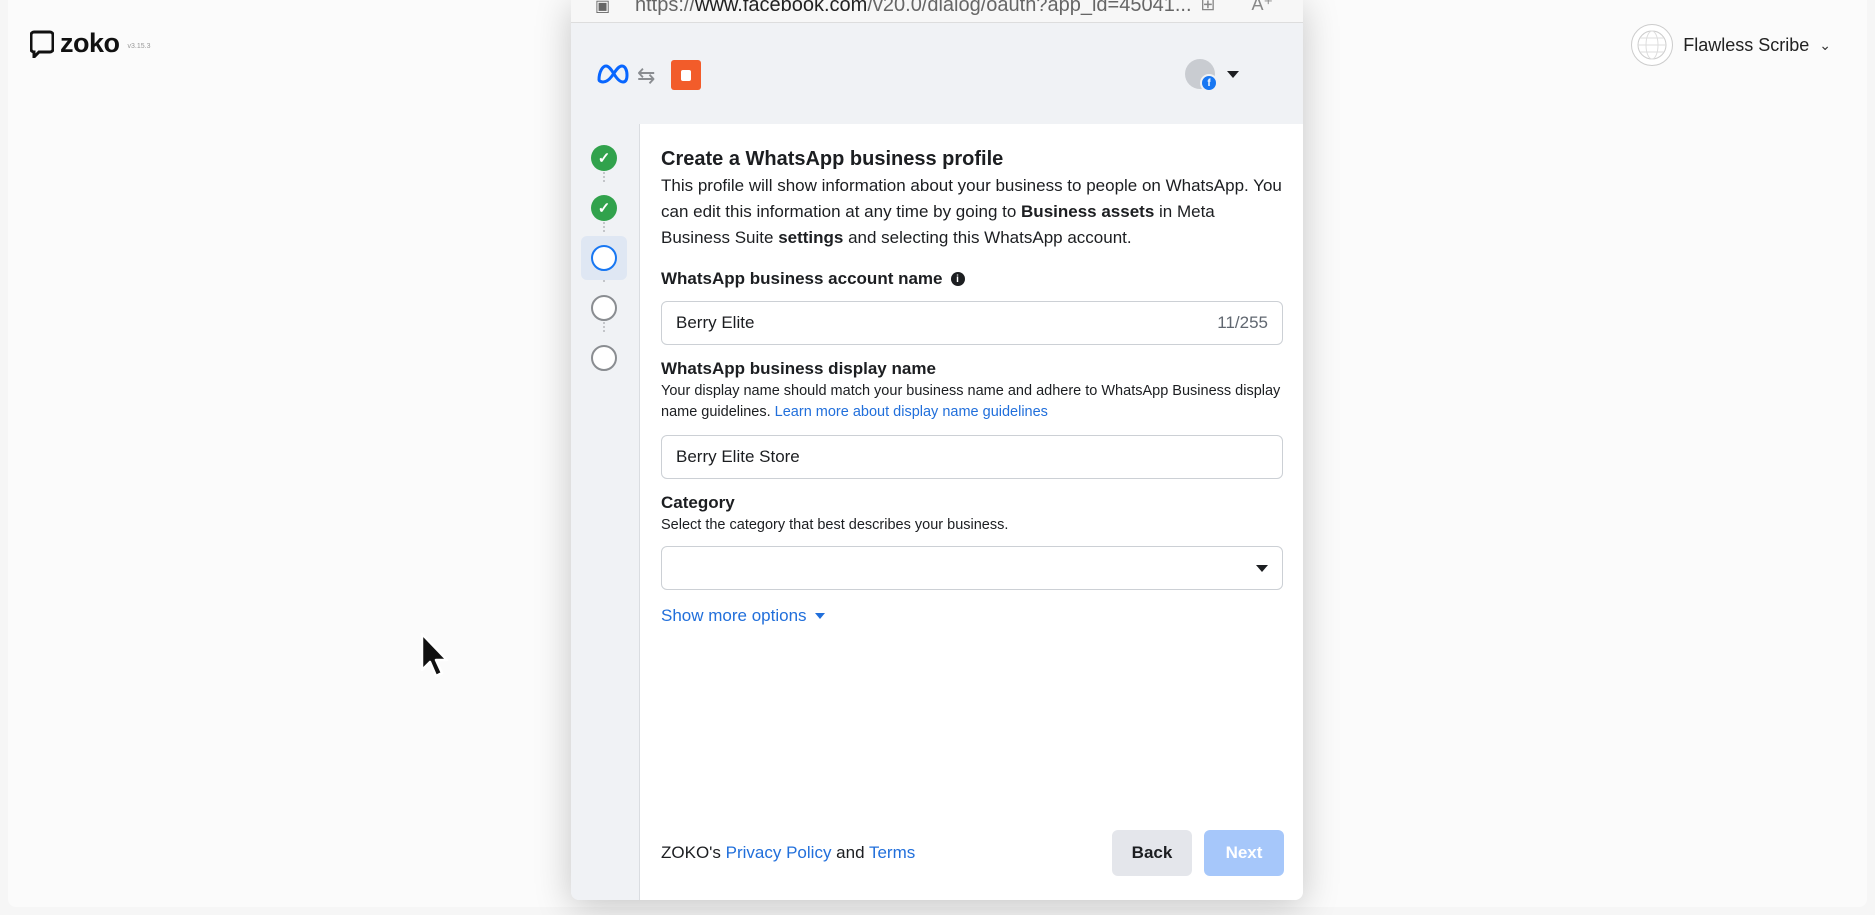 The width and height of the screenshot is (1875, 915). What do you see at coordinates (1236, 7) in the screenshot?
I see `url-bar-actions: ⊞ A⁺` at bounding box center [1236, 7].